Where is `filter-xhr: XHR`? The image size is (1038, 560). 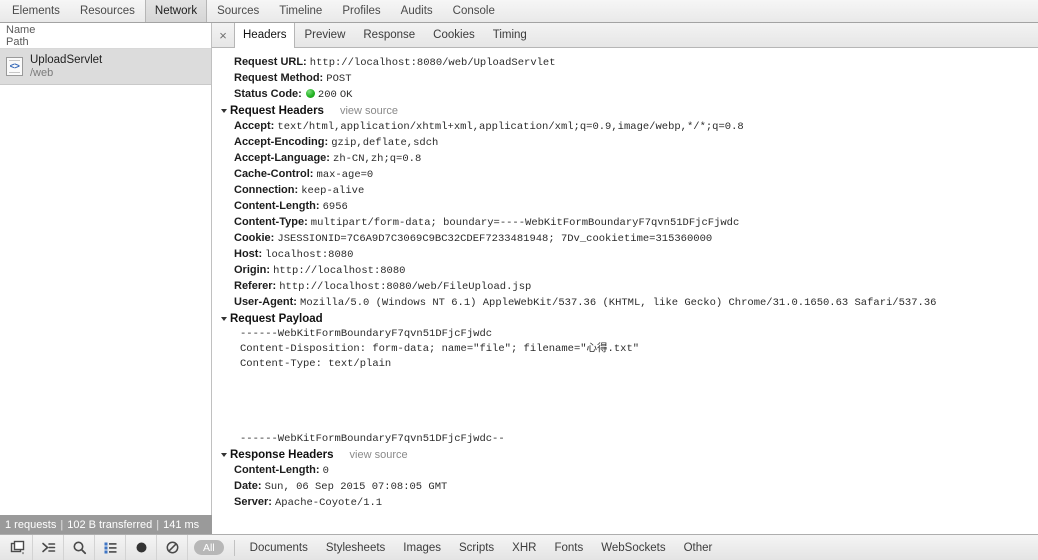 filter-xhr: XHR is located at coordinates (524, 548).